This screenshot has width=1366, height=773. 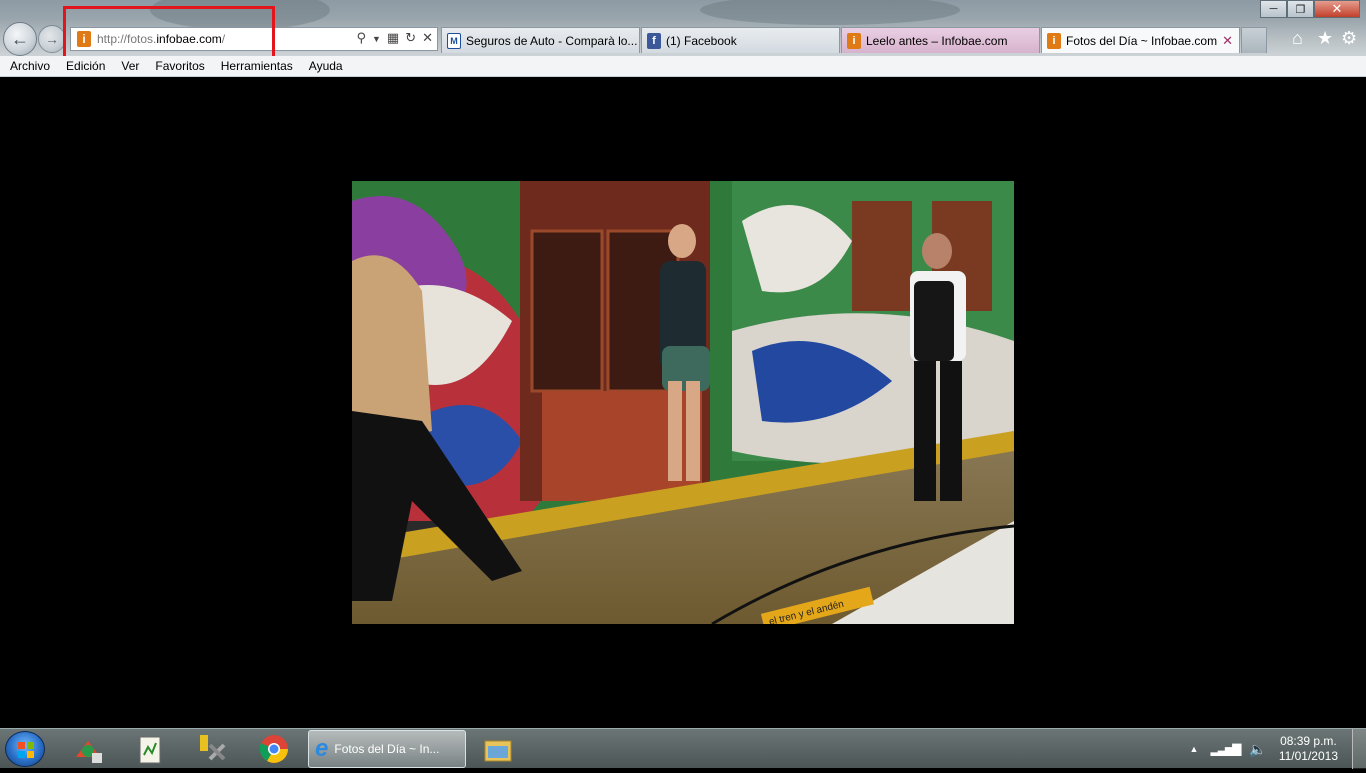 What do you see at coordinates (830, 12) in the screenshot?
I see `background-blob` at bounding box center [830, 12].